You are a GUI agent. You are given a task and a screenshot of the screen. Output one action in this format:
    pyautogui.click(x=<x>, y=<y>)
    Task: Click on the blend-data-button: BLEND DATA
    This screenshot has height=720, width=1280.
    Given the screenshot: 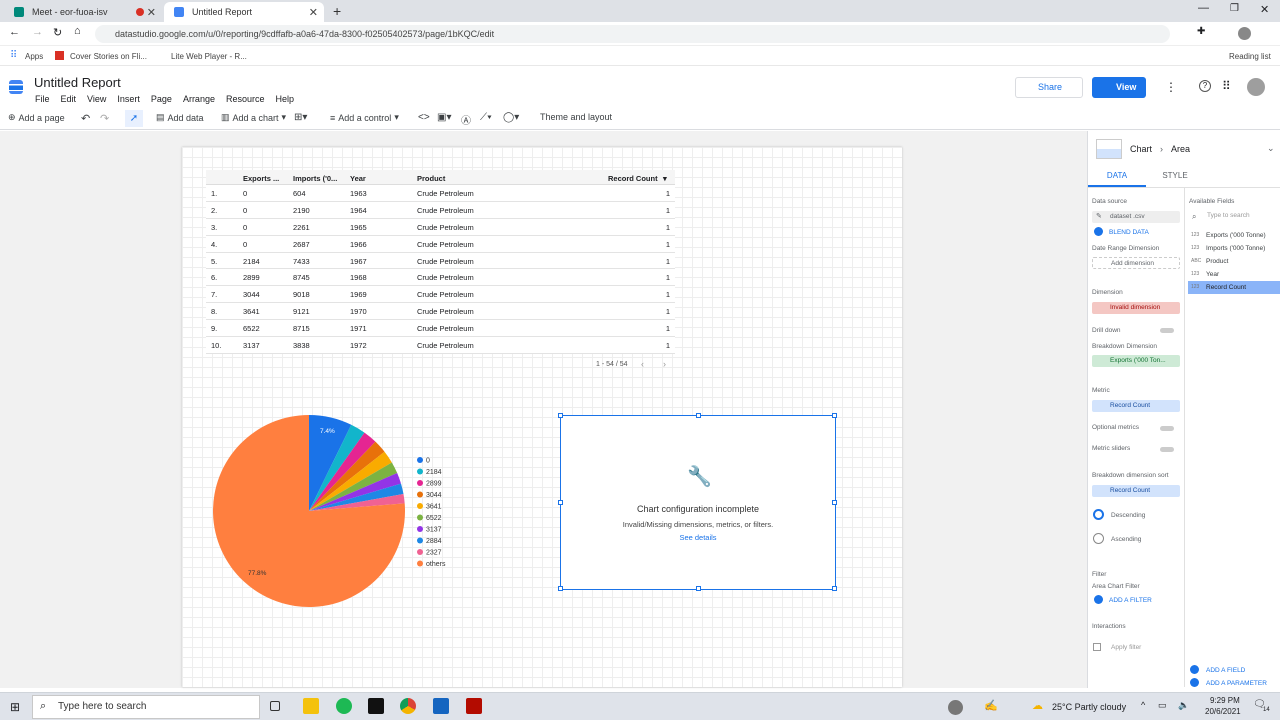 What is the action you would take?
    pyautogui.click(x=1129, y=232)
    